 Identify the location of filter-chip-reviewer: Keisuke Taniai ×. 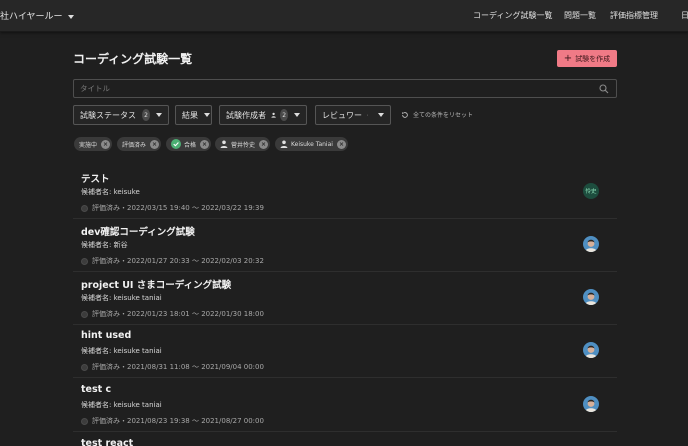
(311, 144).